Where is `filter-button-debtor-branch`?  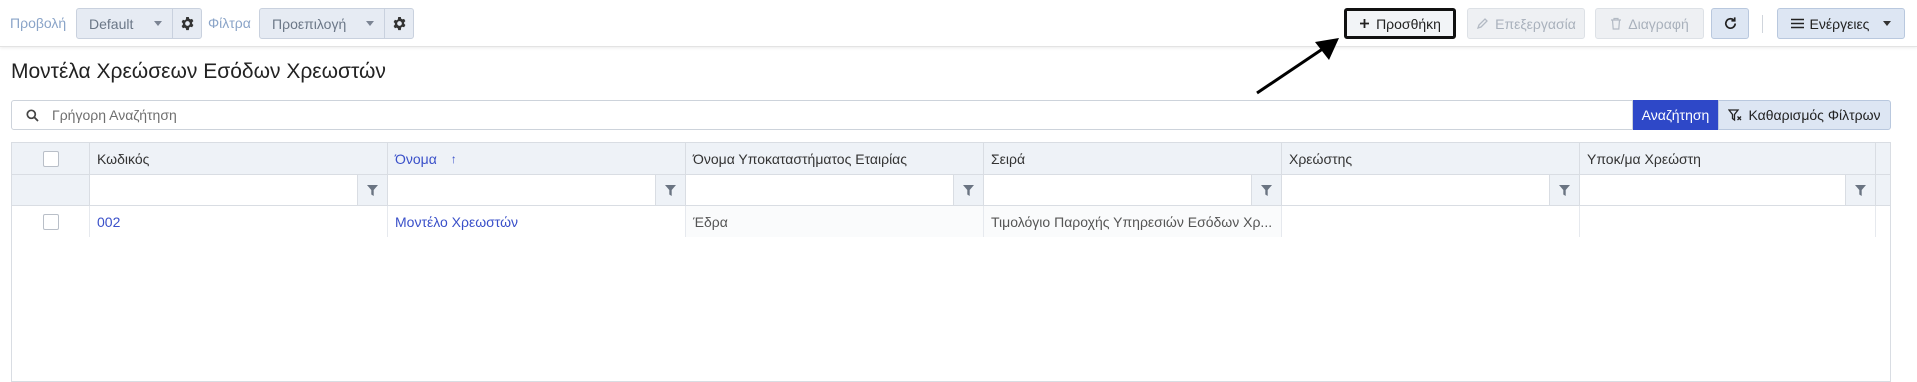 filter-button-debtor-branch is located at coordinates (1860, 190).